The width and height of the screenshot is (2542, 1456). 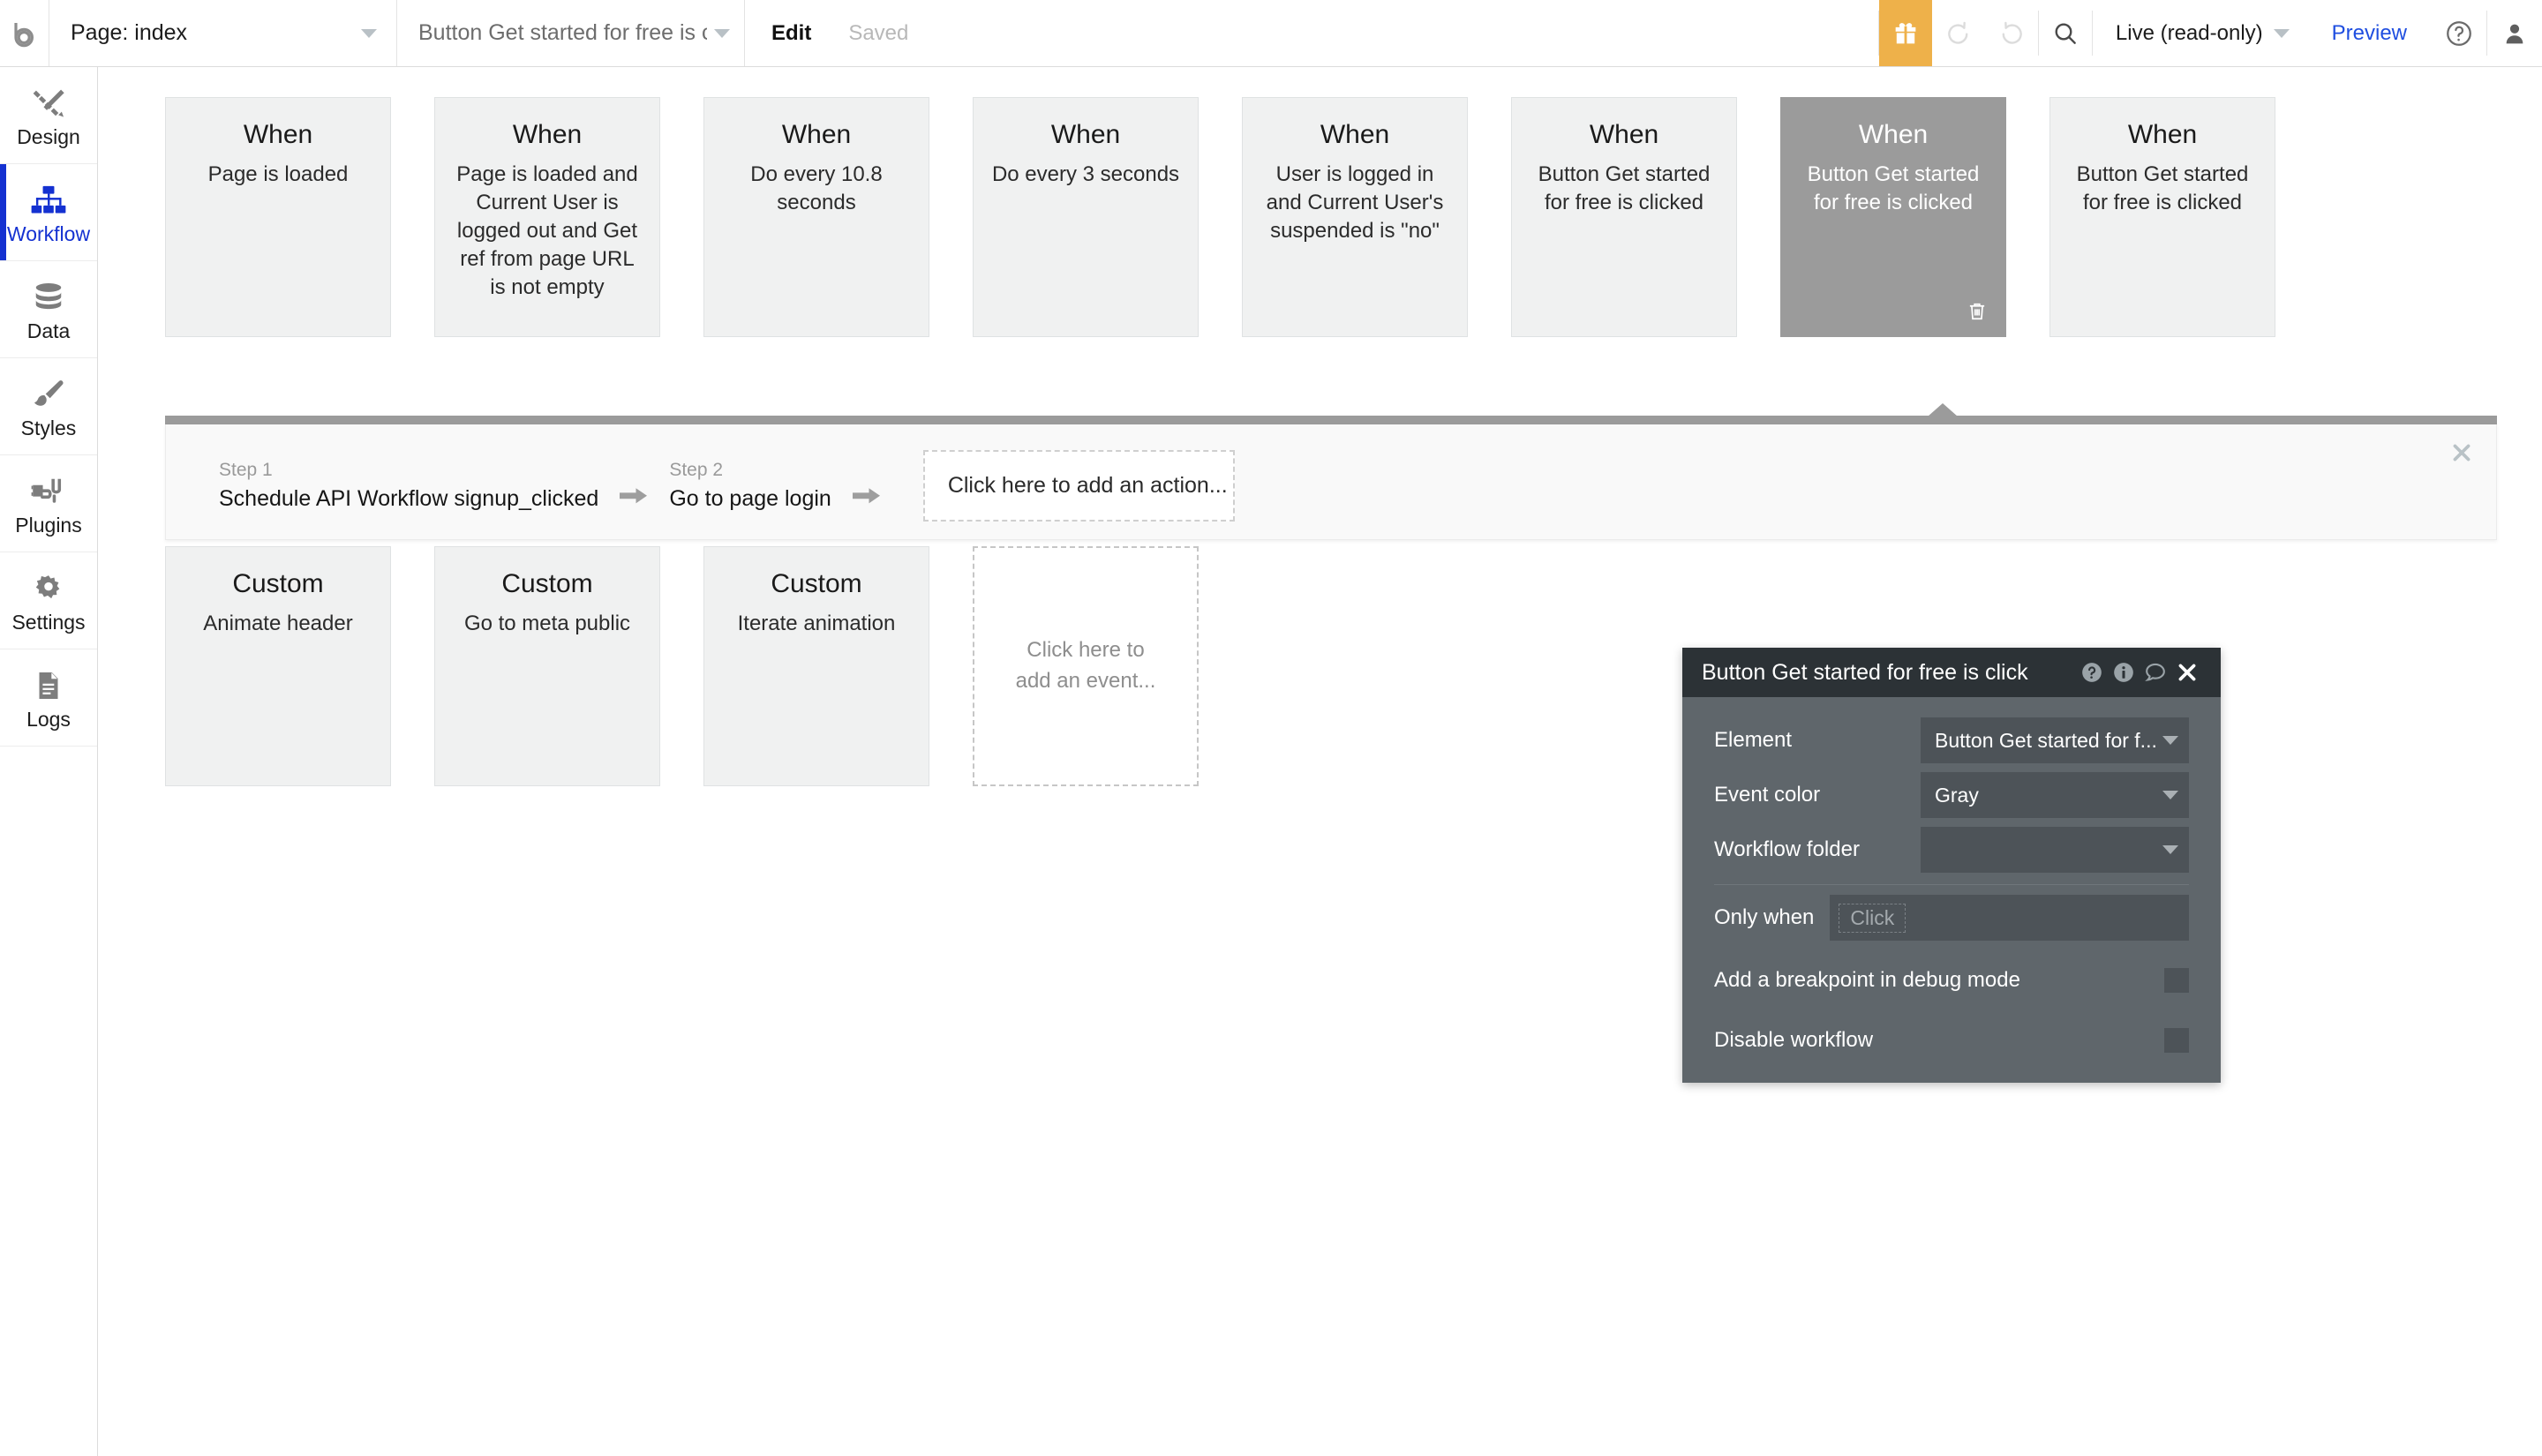 I want to click on page-selector: Page: index, so click(x=223, y=33).